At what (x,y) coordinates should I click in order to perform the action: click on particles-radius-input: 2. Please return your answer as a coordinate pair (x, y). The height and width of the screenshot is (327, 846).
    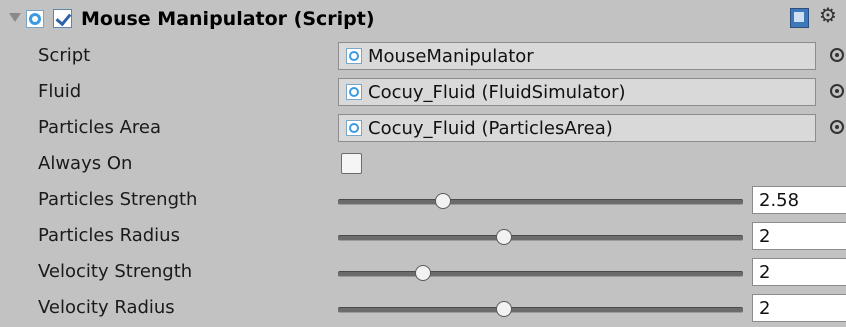
    Looking at the image, I should click on (799, 236).